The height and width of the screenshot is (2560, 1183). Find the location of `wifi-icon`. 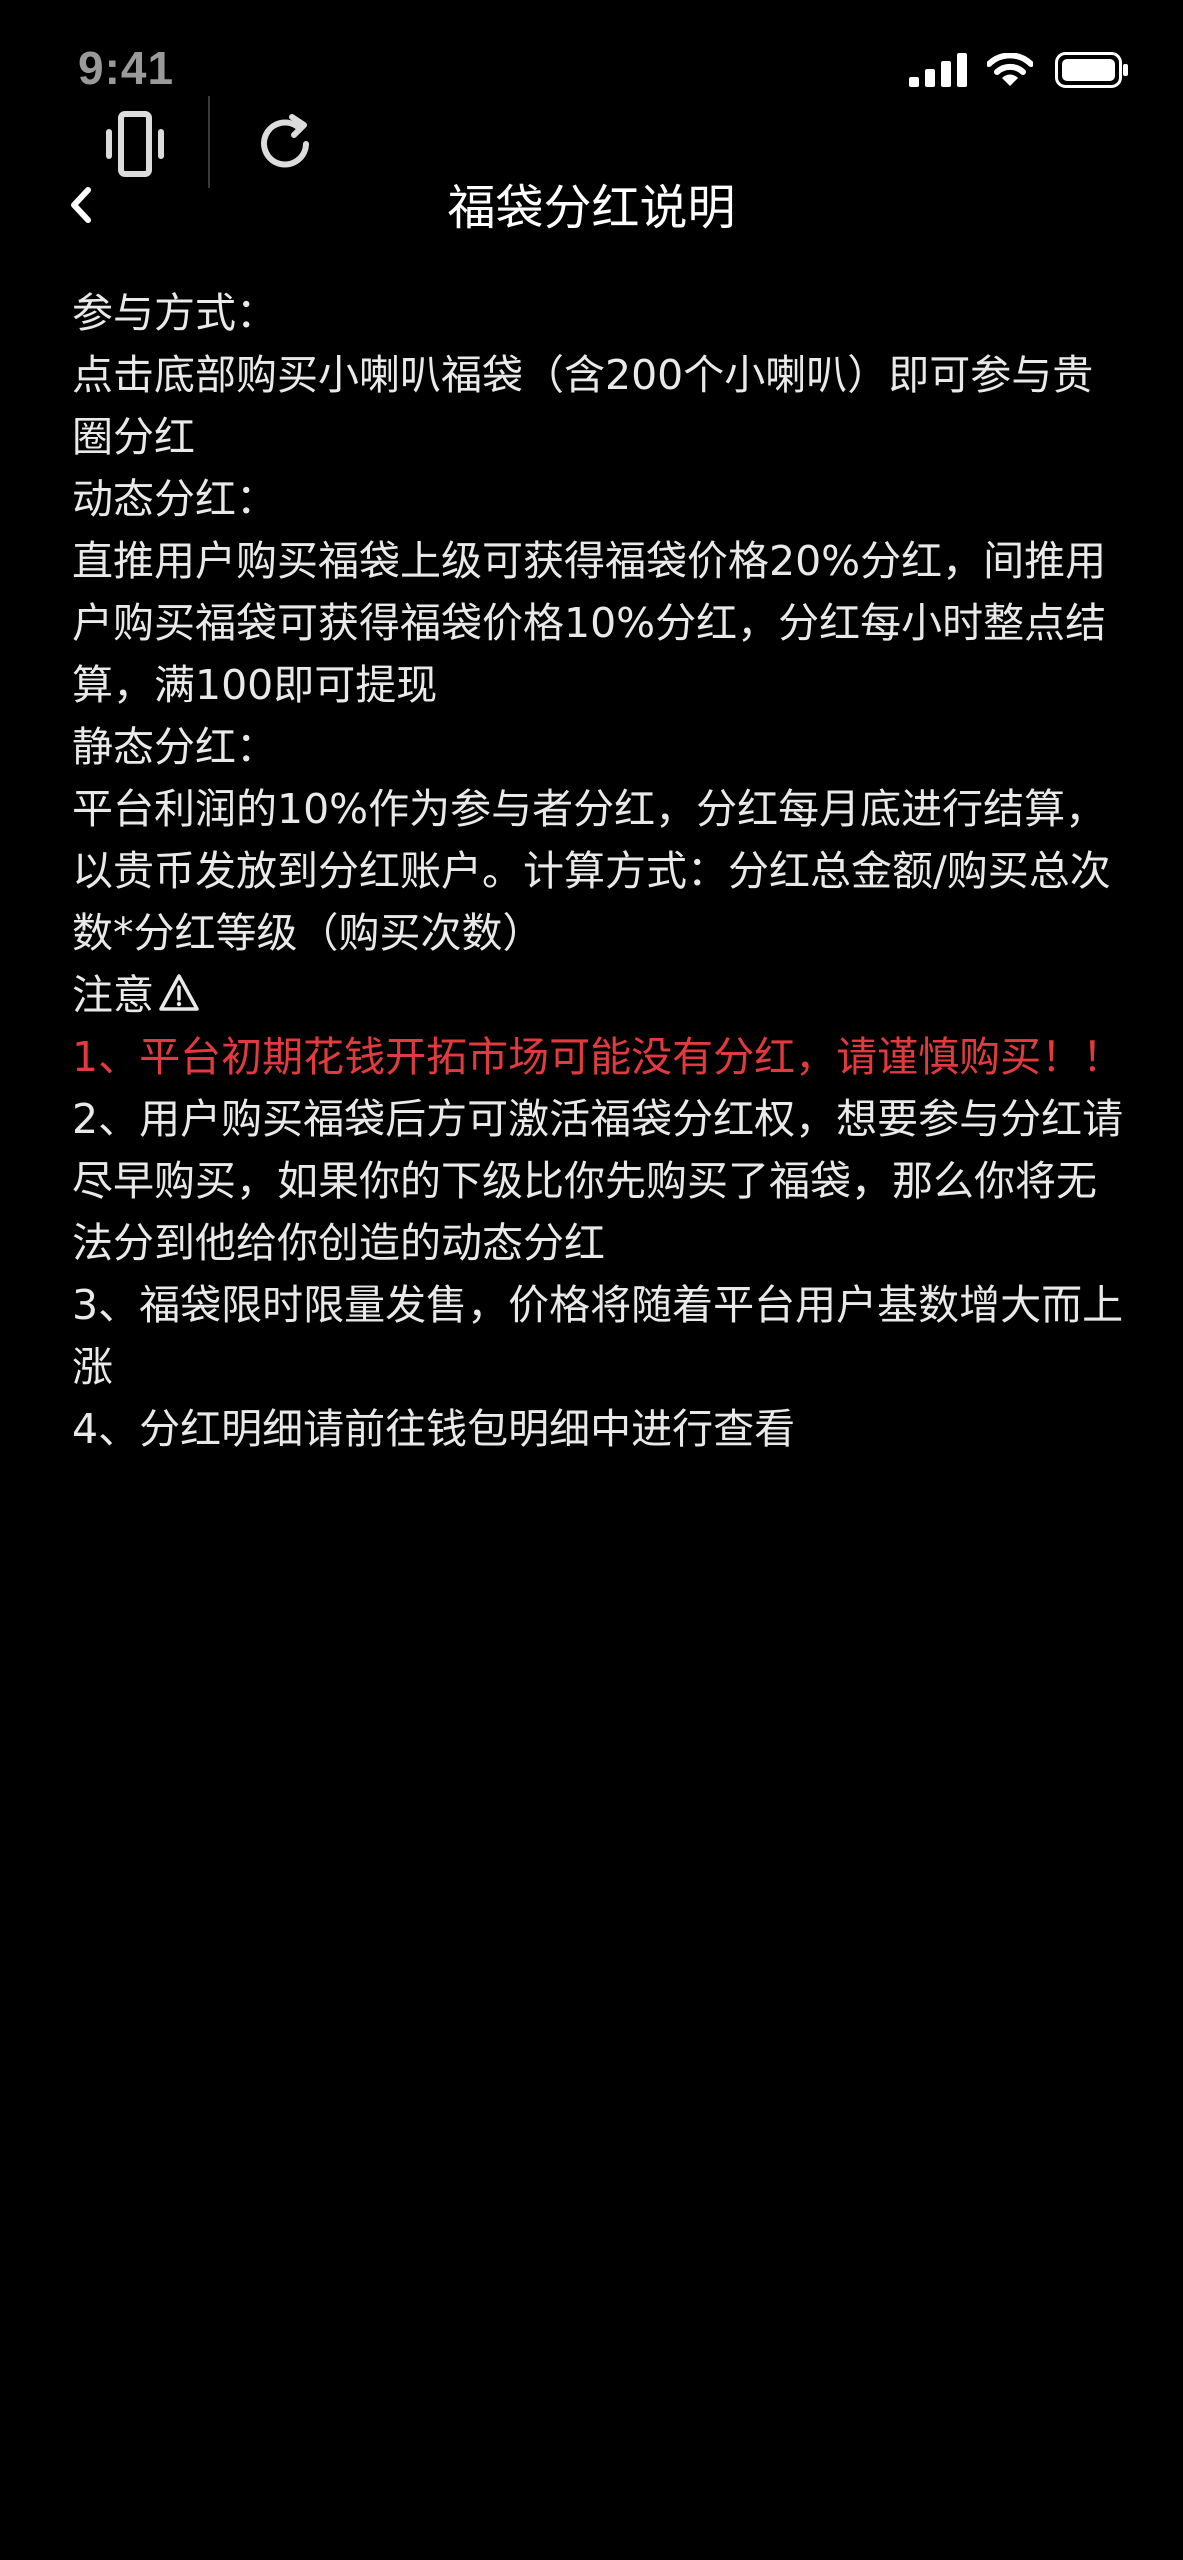

wifi-icon is located at coordinates (1010, 69).